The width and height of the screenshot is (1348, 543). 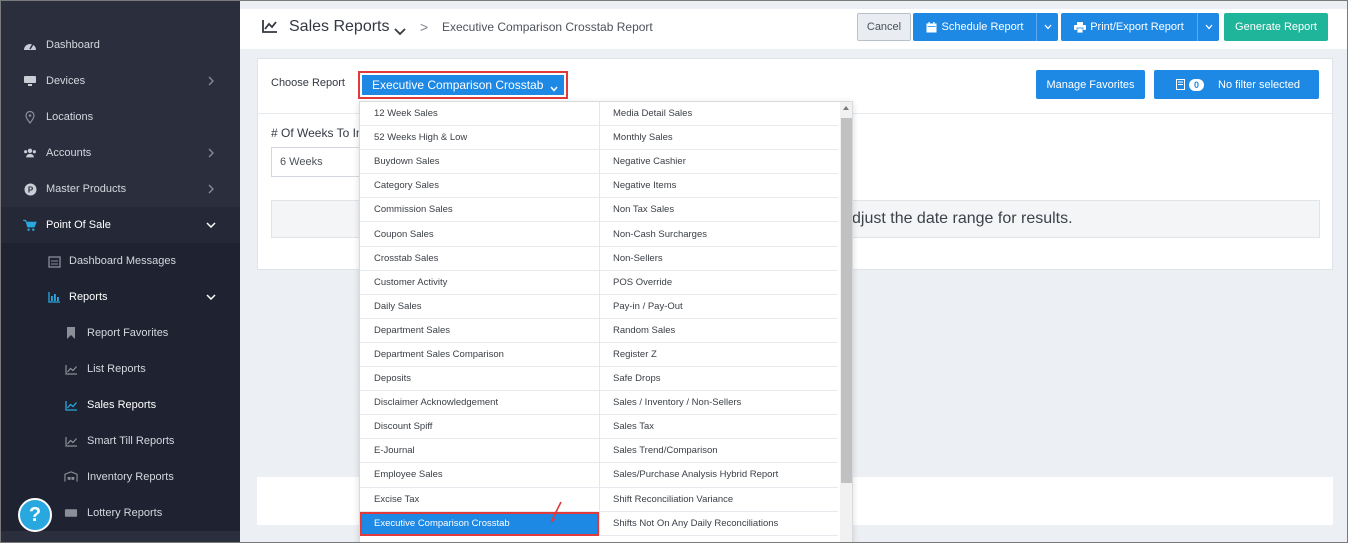 I want to click on report-option: Negative Items, so click(x=719, y=186).